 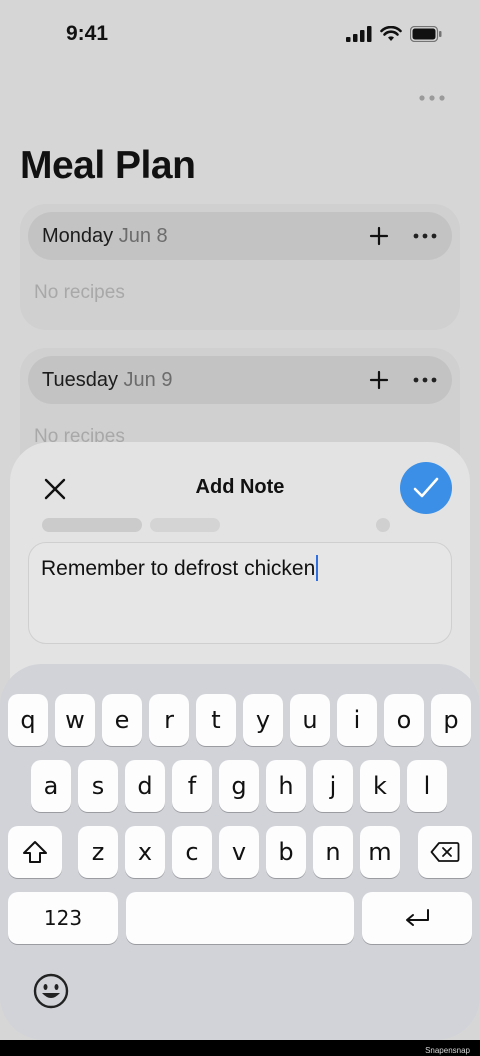 What do you see at coordinates (286, 786) in the screenshot?
I see `key-h: h` at bounding box center [286, 786].